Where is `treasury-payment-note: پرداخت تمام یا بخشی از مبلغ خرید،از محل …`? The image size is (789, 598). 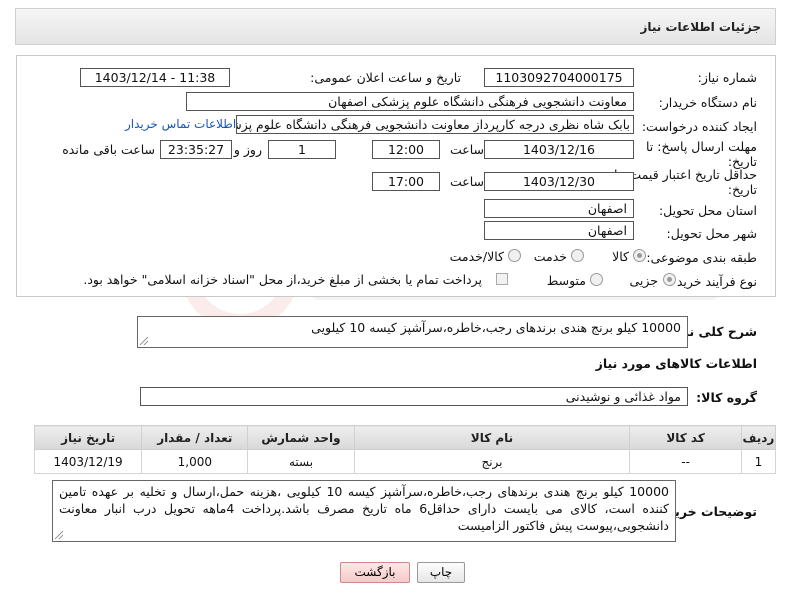 treasury-payment-note: پرداخت تمام یا بخشی از مبلغ خرید،از محل … is located at coordinates (282, 279).